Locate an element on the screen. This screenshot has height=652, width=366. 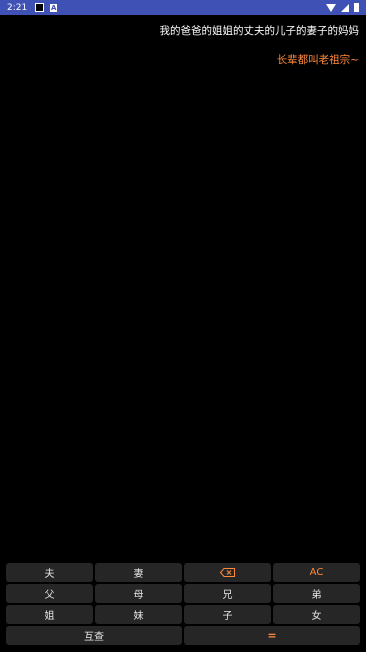
mutual-lookup-button: 互查 is located at coordinates (94, 635).